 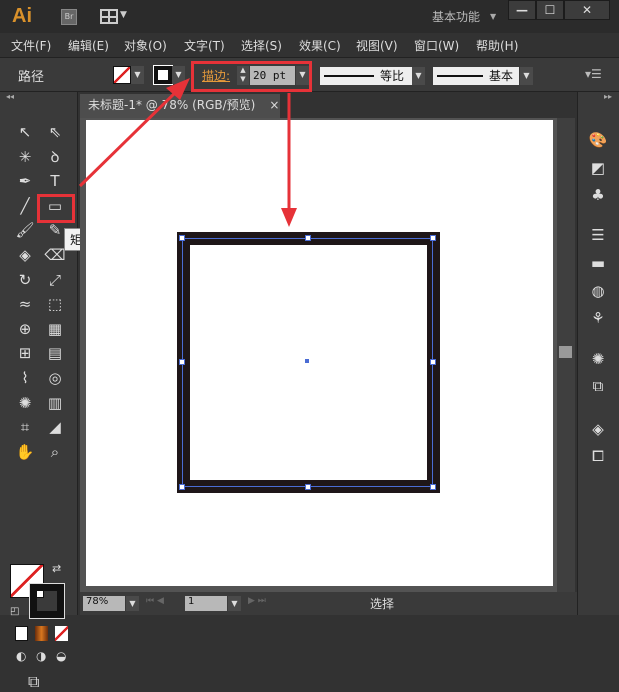 I want to click on brushes-icon: ⚘, so click(x=598, y=318).